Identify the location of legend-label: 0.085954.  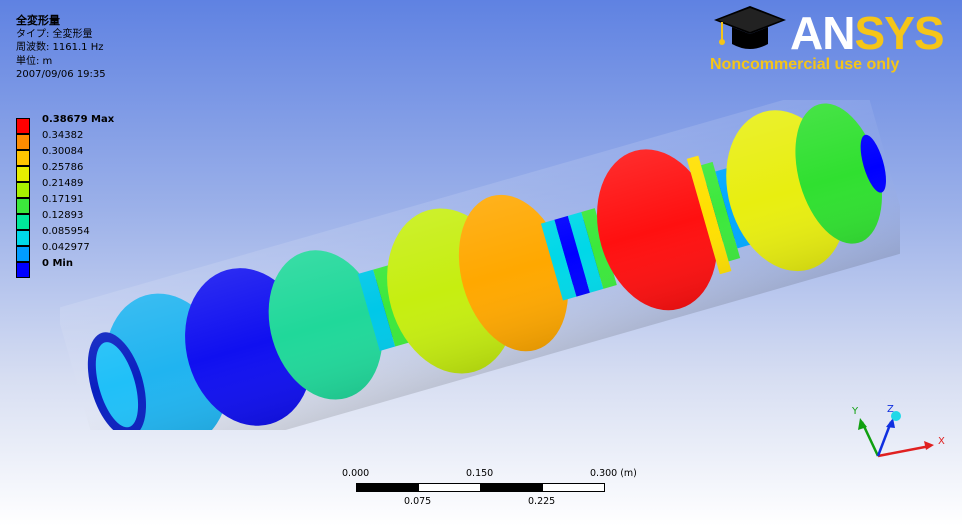
(66, 231).